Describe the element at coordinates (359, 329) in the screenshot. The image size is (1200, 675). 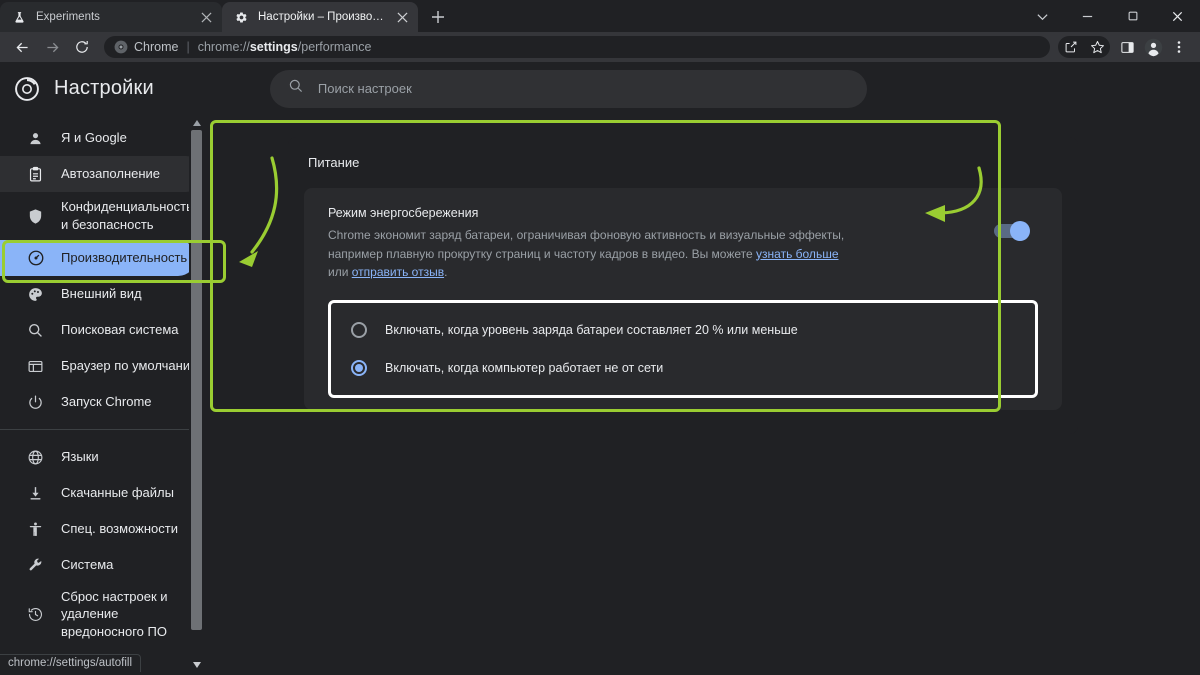
I see `radio-button` at that location.